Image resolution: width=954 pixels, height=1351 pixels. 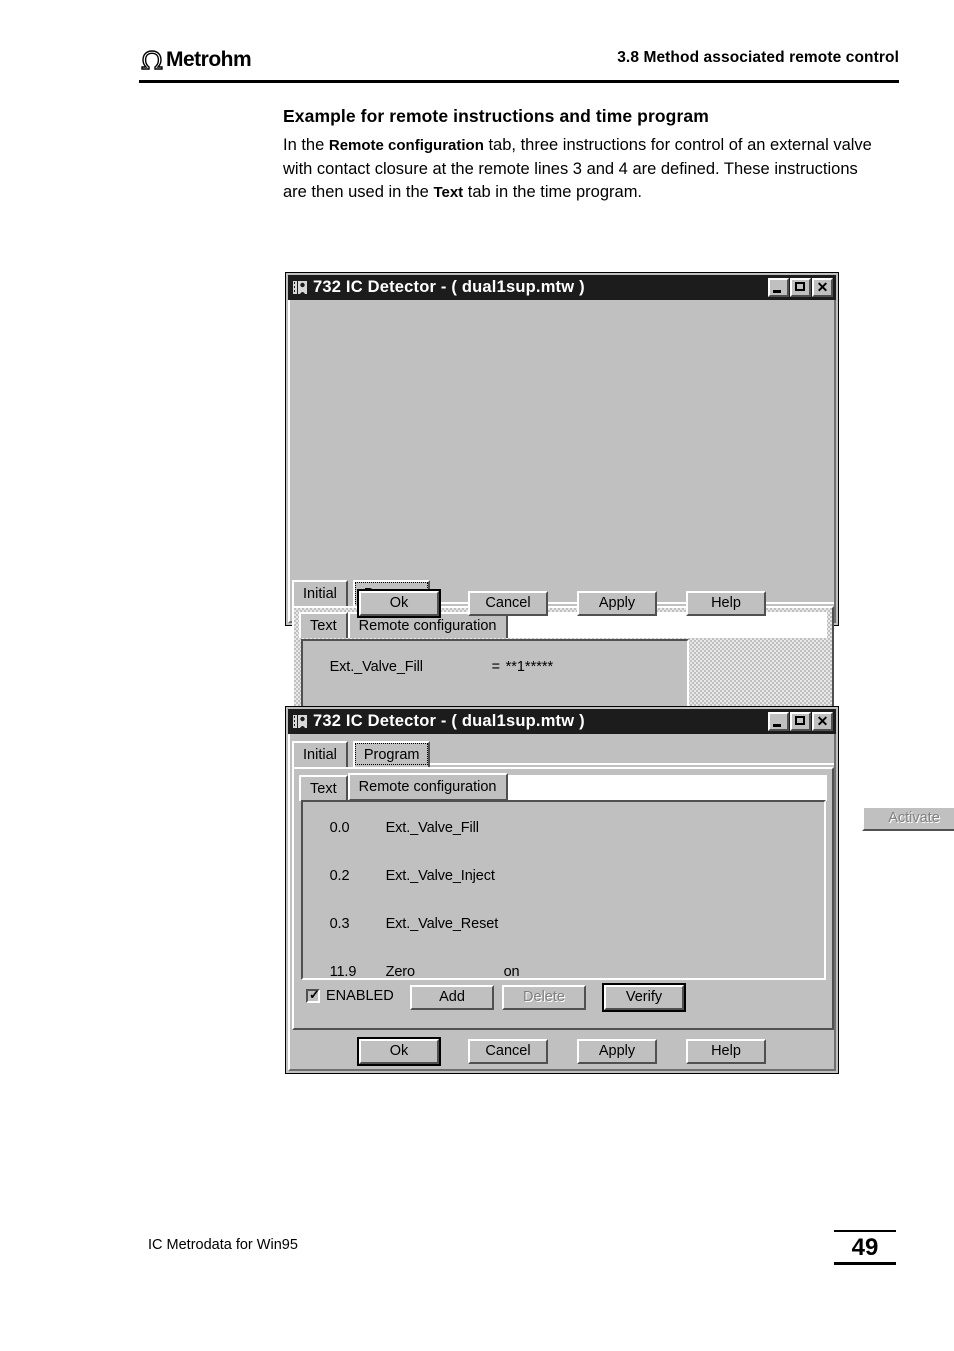 I want to click on brand-name: Metrohm, so click(x=209, y=59).